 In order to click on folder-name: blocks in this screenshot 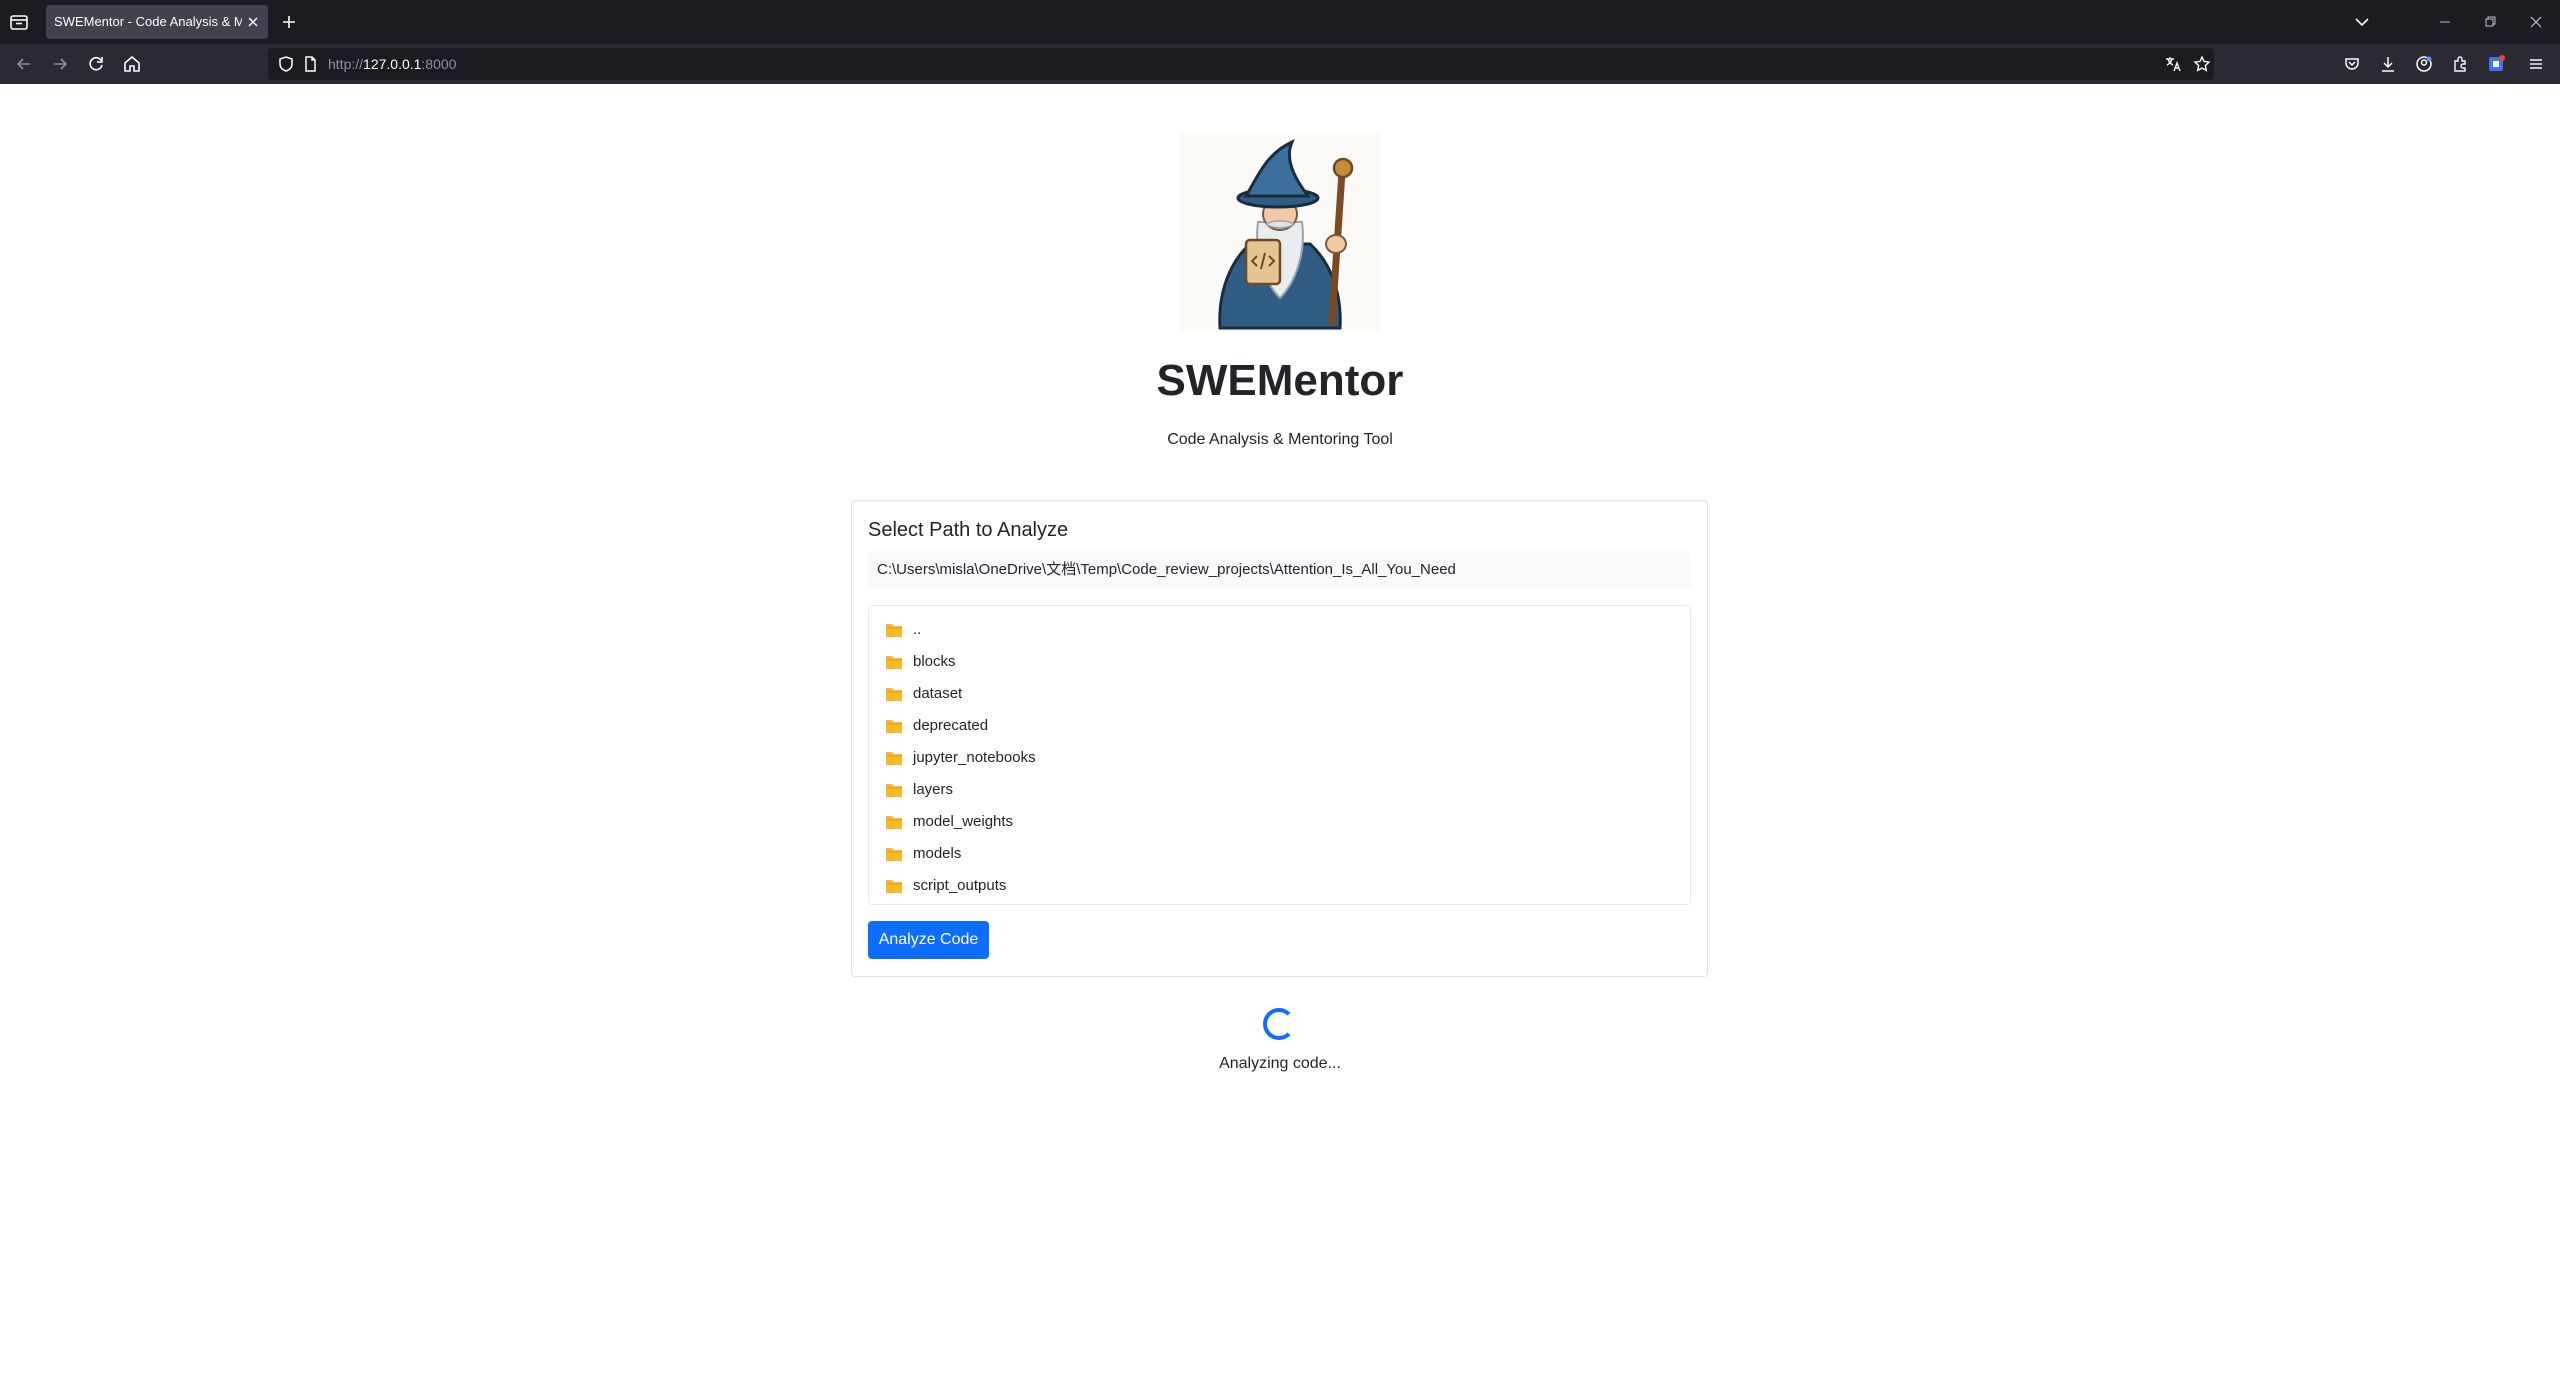, I will do `click(934, 661)`.